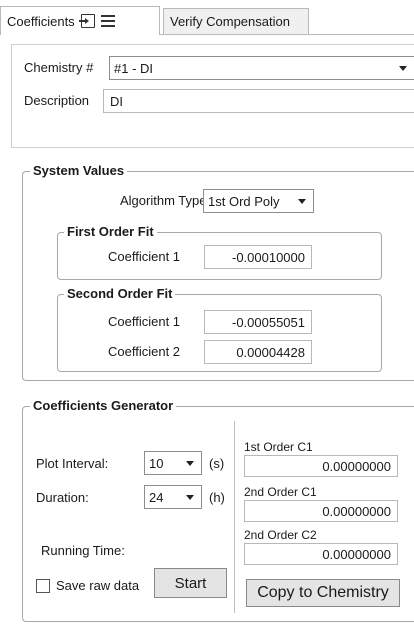  What do you see at coordinates (278, 447) in the screenshot?
I see `result-first-c1-label: 1st Order C1` at bounding box center [278, 447].